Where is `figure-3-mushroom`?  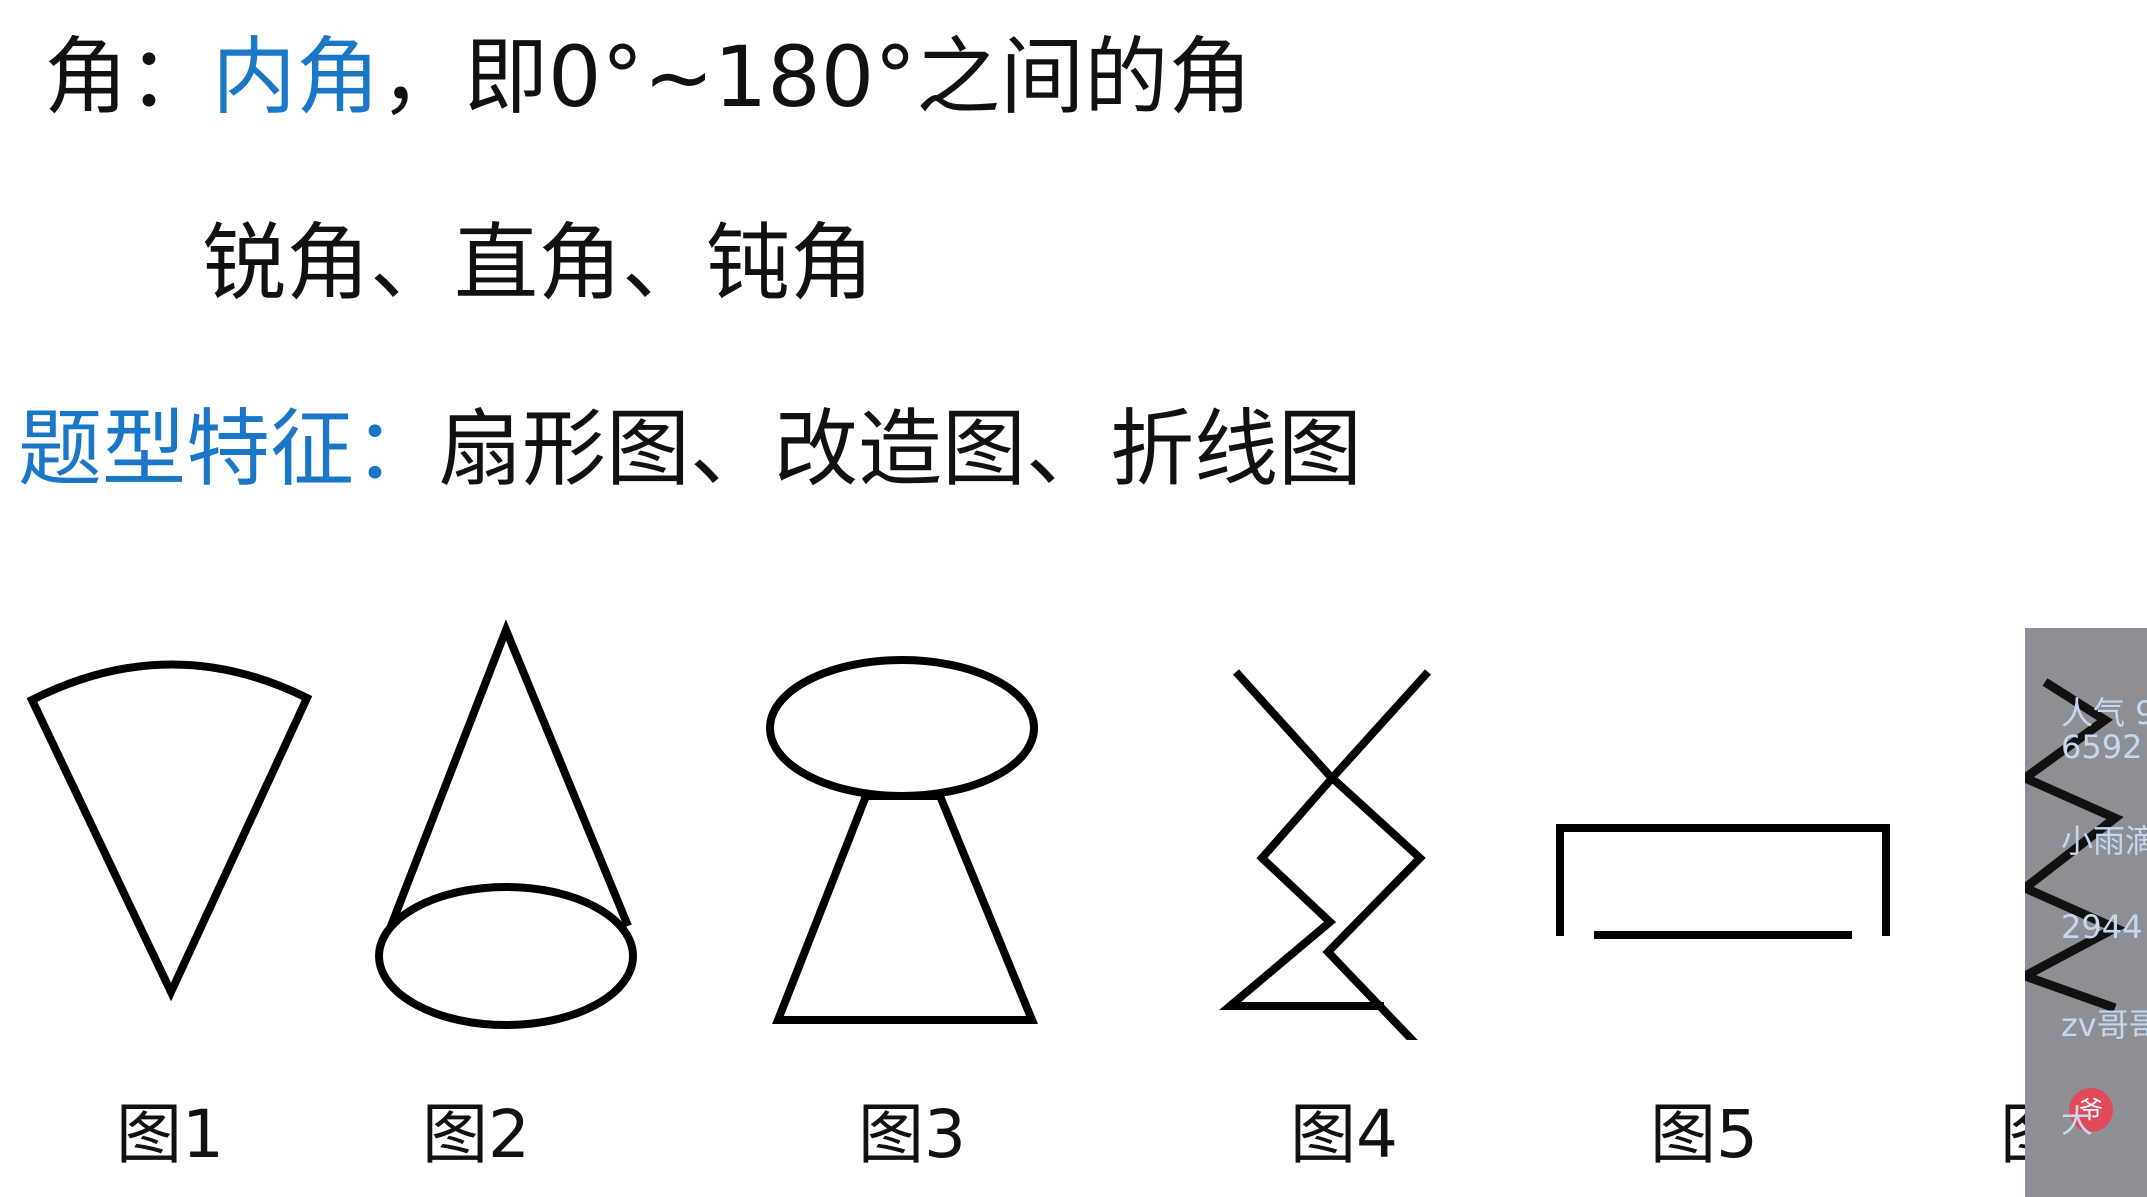
figure-3-mushroom is located at coordinates (902, 840).